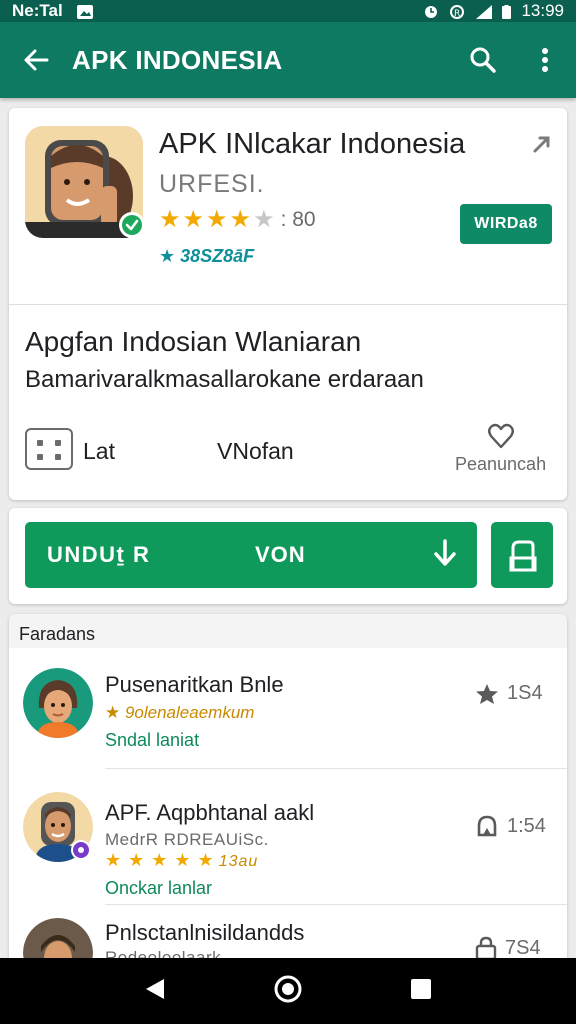  I want to click on feature-label-1: Lat, so click(99, 451).